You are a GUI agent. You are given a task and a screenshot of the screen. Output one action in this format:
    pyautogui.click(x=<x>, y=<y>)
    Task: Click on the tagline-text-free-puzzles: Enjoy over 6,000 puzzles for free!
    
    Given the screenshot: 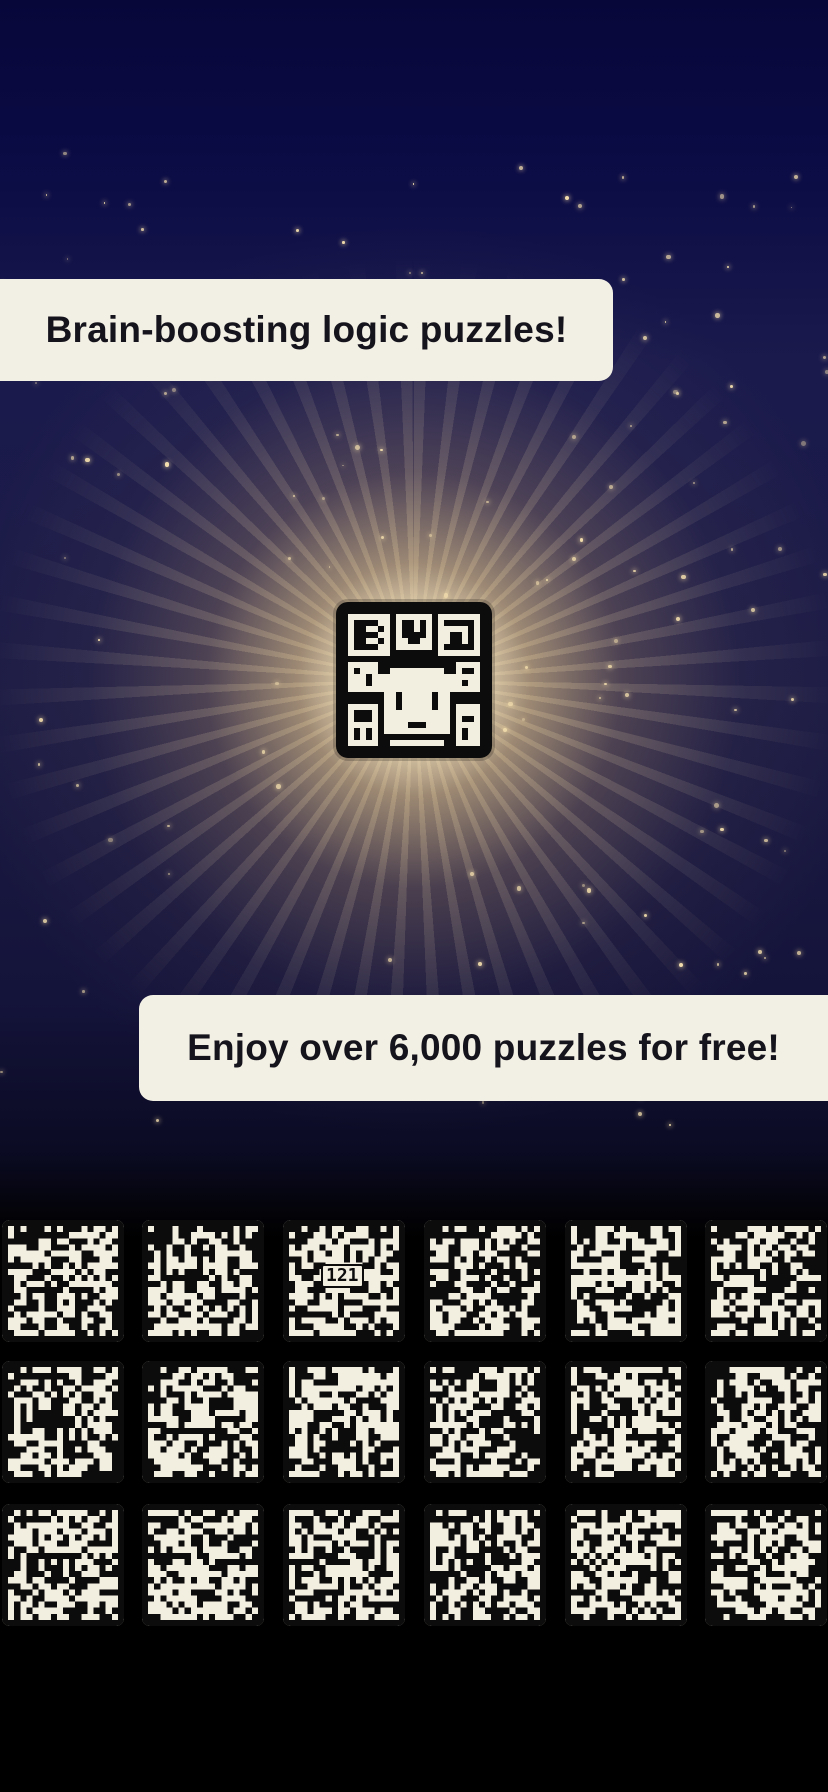 What is the action you would take?
    pyautogui.click(x=483, y=1047)
    